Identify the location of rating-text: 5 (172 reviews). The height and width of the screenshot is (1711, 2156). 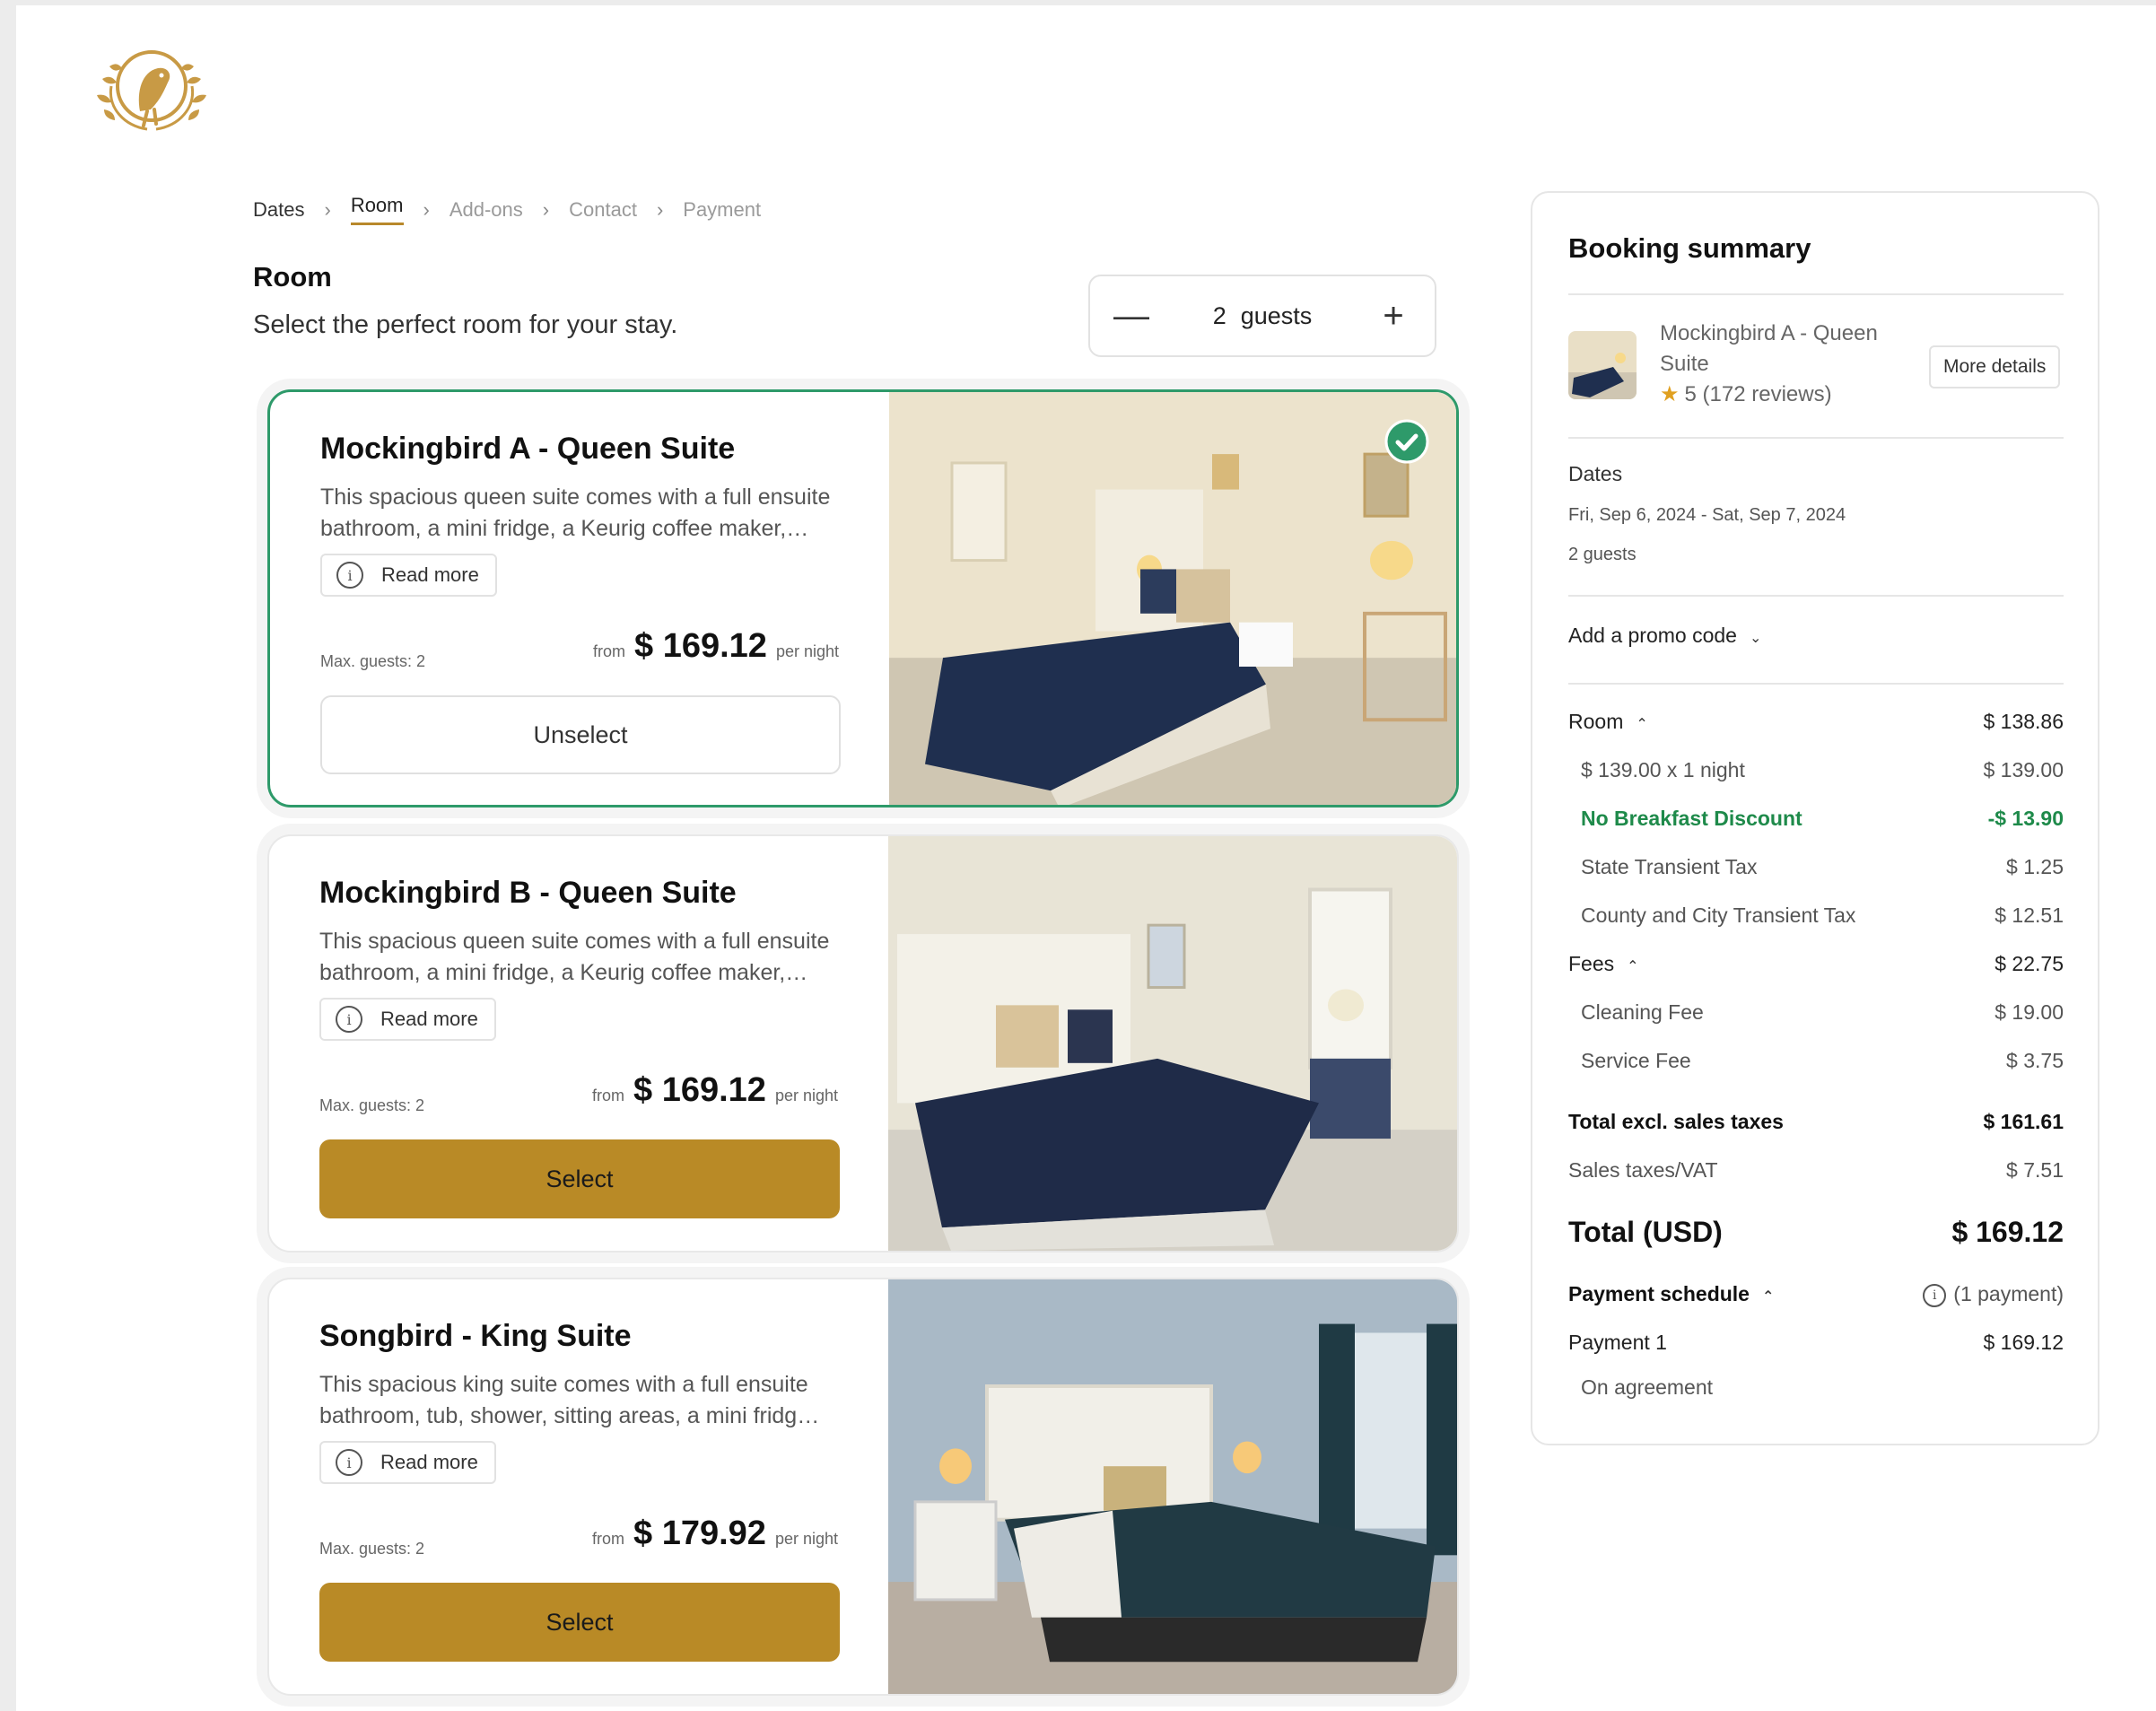
(1758, 393).